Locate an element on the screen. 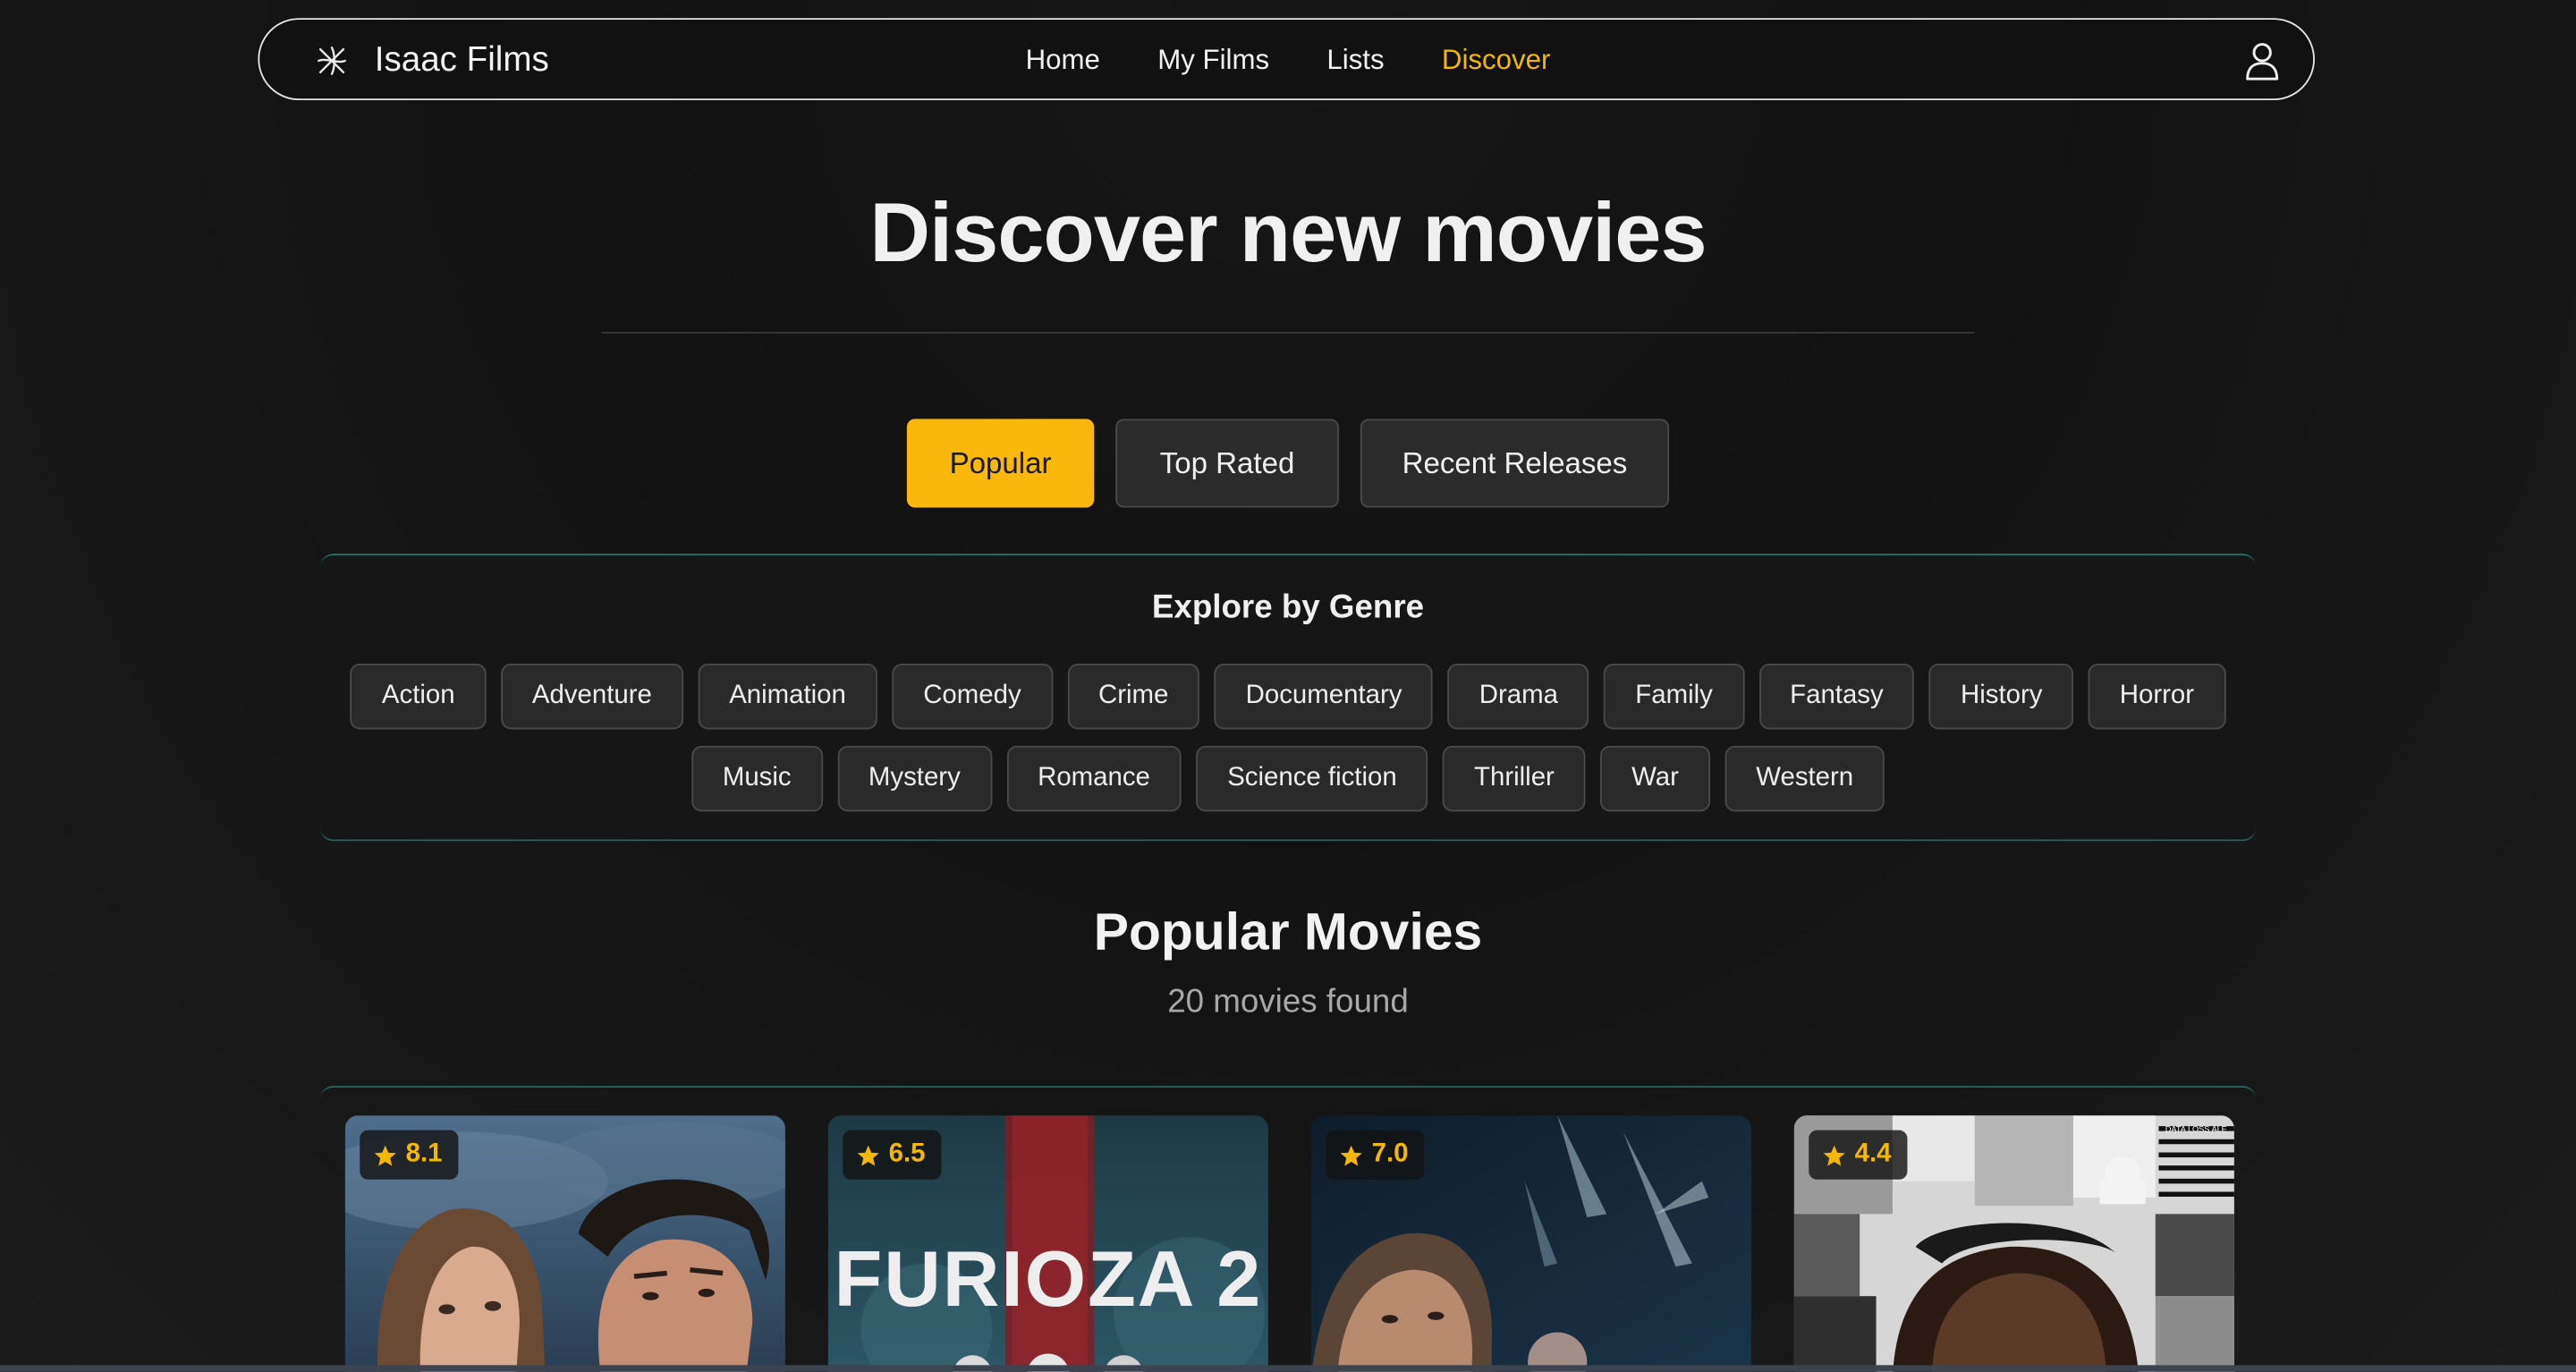 The width and height of the screenshot is (2576, 1372). rating-value: 7.0 is located at coordinates (1390, 1153).